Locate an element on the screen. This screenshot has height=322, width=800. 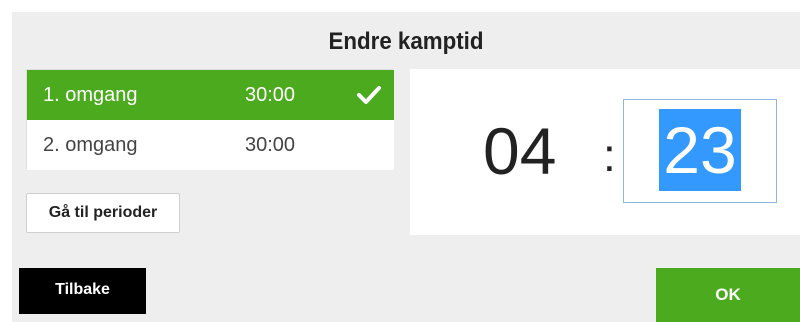
minutes-input: 04 is located at coordinates (519, 151).